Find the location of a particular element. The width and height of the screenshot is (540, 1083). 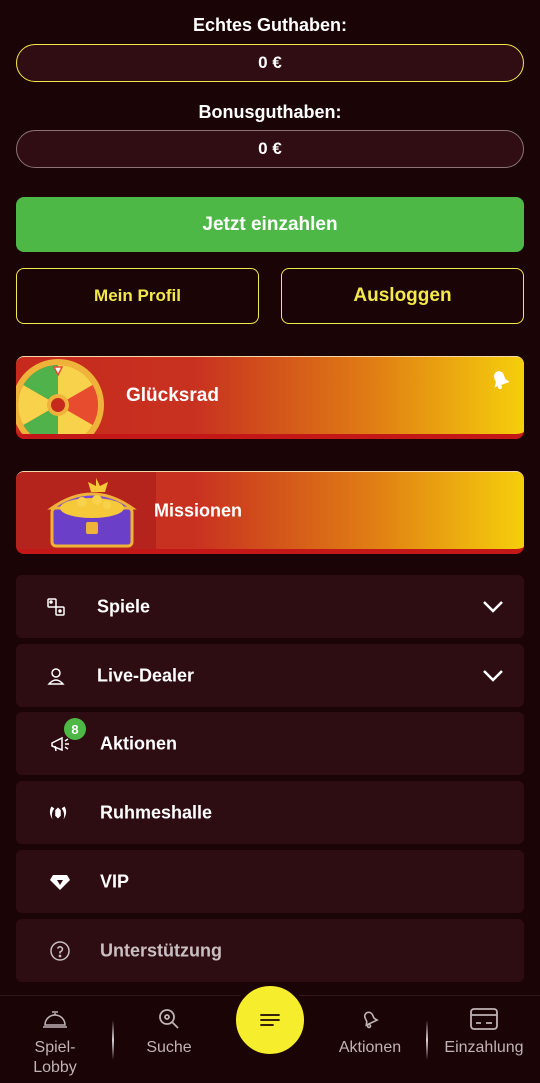

menu-item-label: Spiele is located at coordinates (124, 606).